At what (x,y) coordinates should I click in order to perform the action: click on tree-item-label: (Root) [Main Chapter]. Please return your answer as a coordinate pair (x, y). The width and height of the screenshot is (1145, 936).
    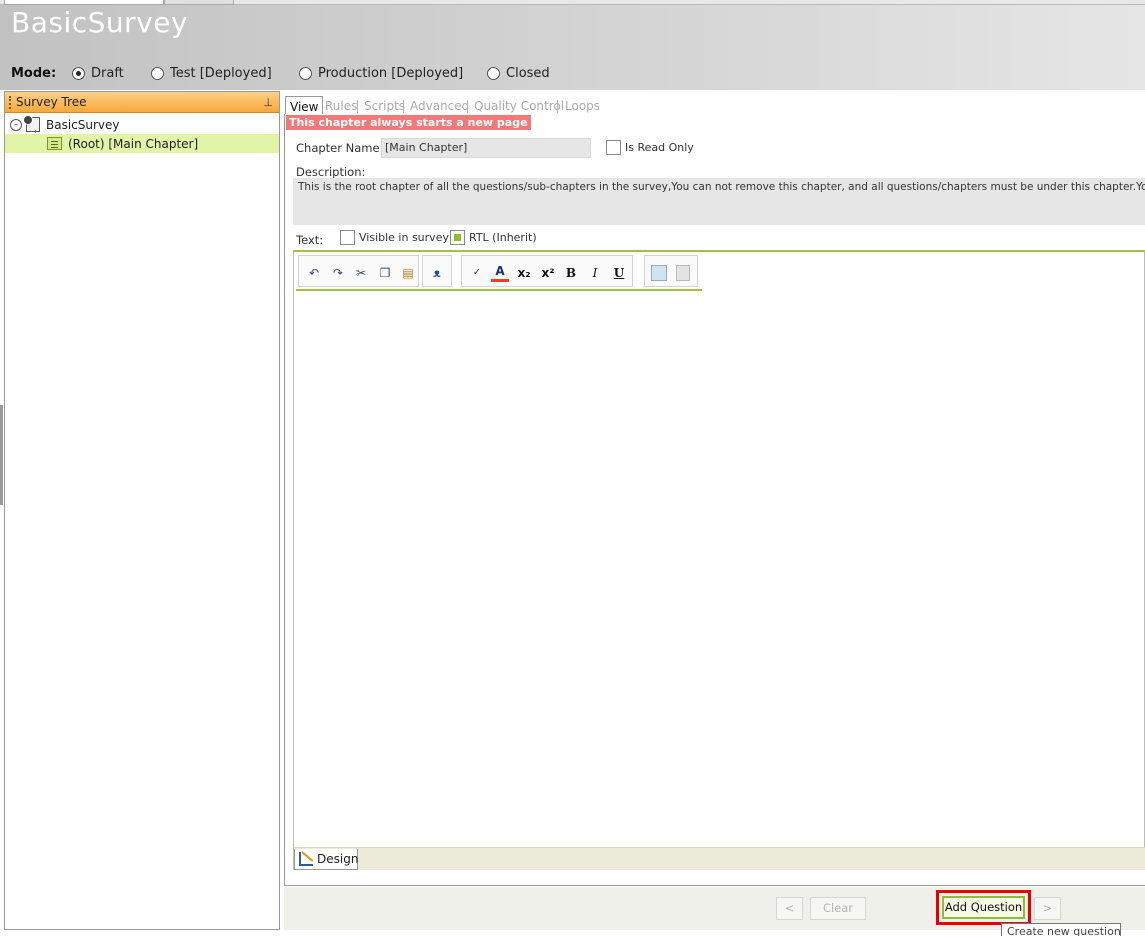
    Looking at the image, I should click on (133, 143).